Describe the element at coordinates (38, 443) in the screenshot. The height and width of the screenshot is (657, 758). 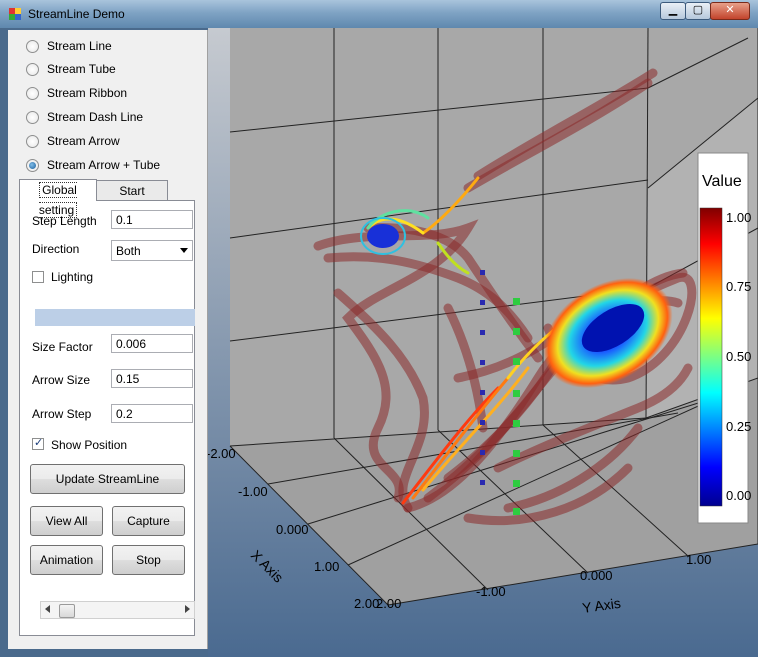
I see `show-position-checkbox` at that location.